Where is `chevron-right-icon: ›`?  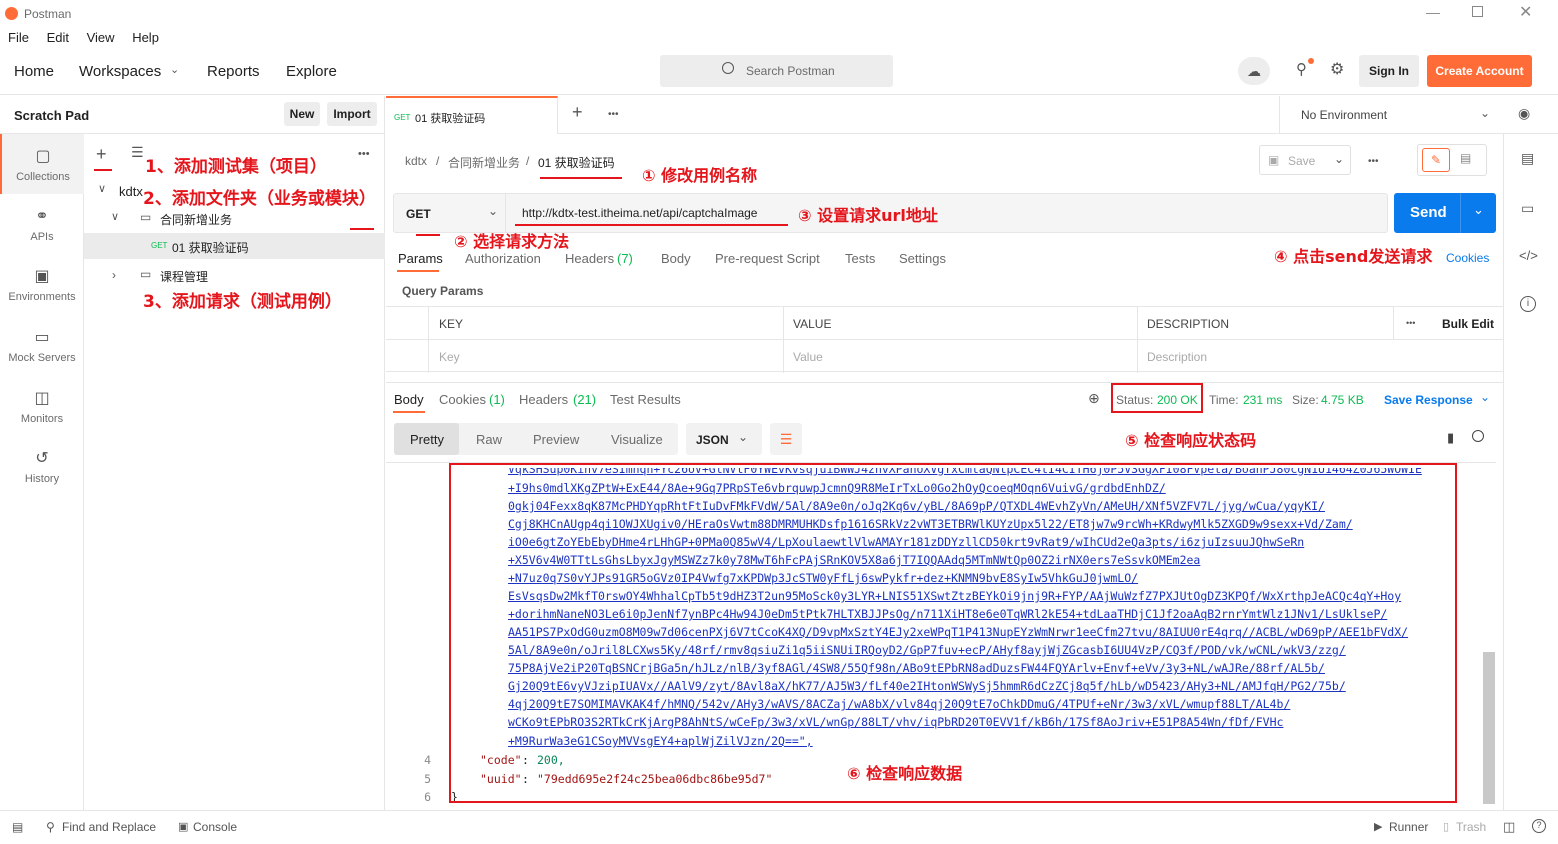 chevron-right-icon: › is located at coordinates (114, 275).